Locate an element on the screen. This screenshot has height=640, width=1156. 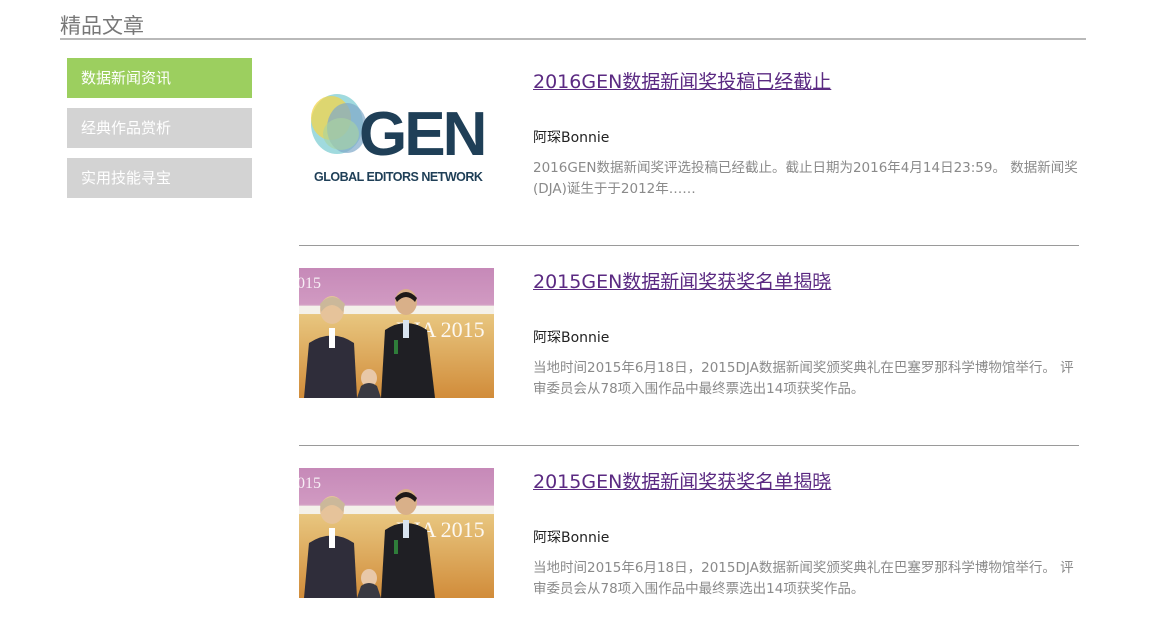
article-title-link: 2016GEN数据新闻奖投稿已经截止 is located at coordinates (682, 80).